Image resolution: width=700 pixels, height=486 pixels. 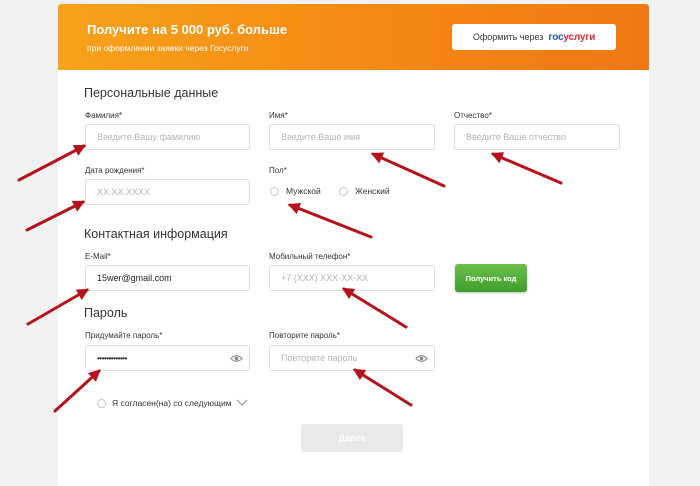 I want to click on agreement-text: Я согласен(на) со следующим, so click(x=172, y=403).